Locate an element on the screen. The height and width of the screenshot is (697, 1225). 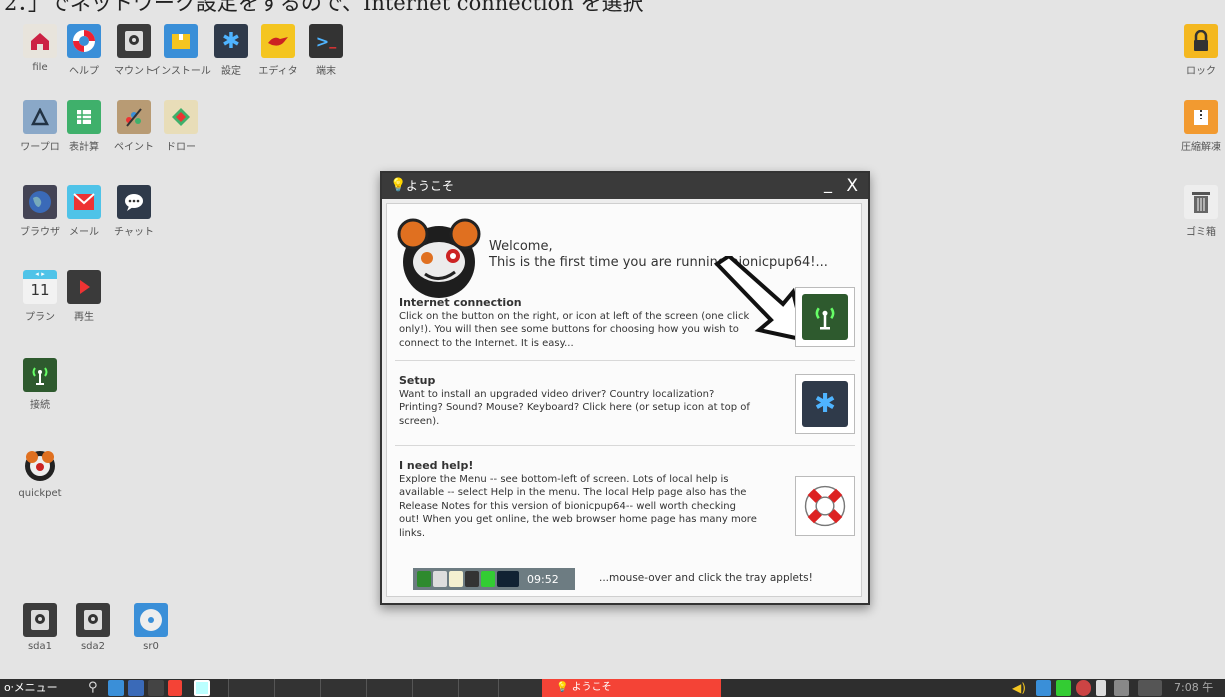
minimize-button: _ is located at coordinates (828, 184).